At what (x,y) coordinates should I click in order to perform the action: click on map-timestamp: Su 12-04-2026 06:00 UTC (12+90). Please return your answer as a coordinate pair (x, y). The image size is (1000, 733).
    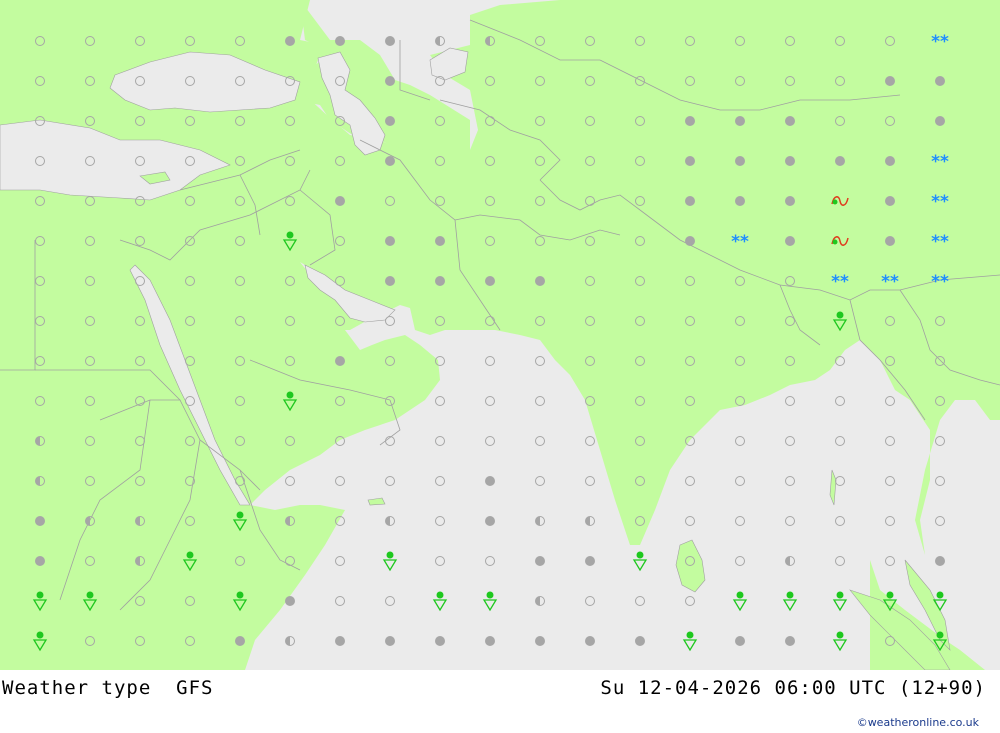
    Looking at the image, I should click on (793, 688).